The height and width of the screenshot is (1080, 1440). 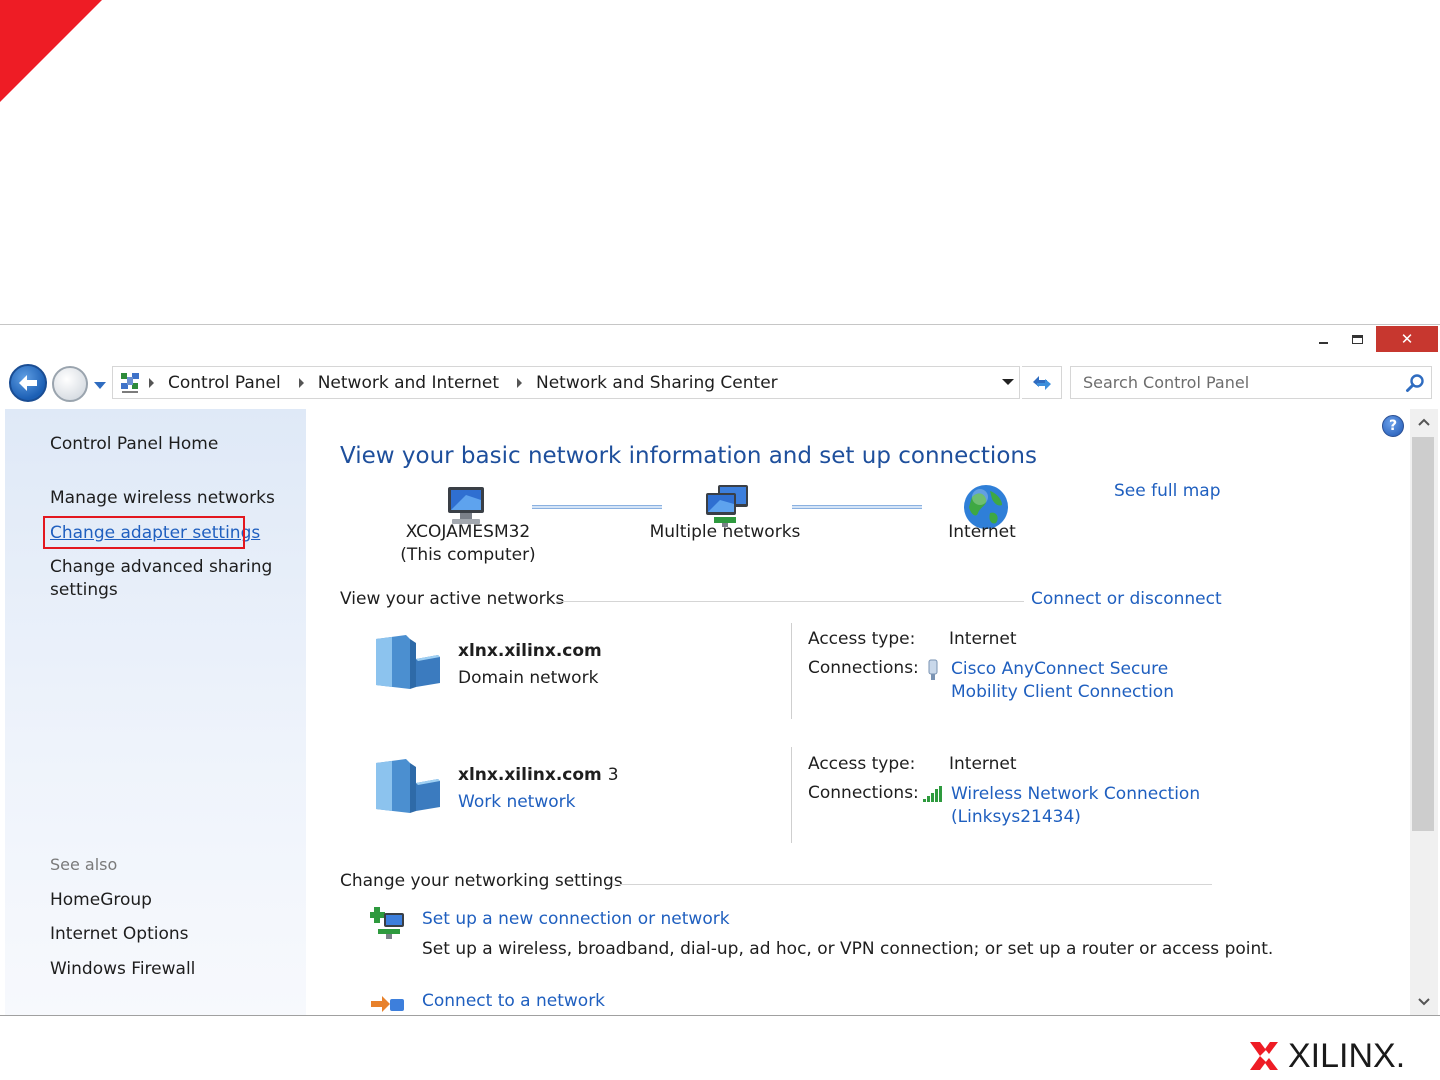 What do you see at coordinates (1415, 383) in the screenshot?
I see `search-icon` at bounding box center [1415, 383].